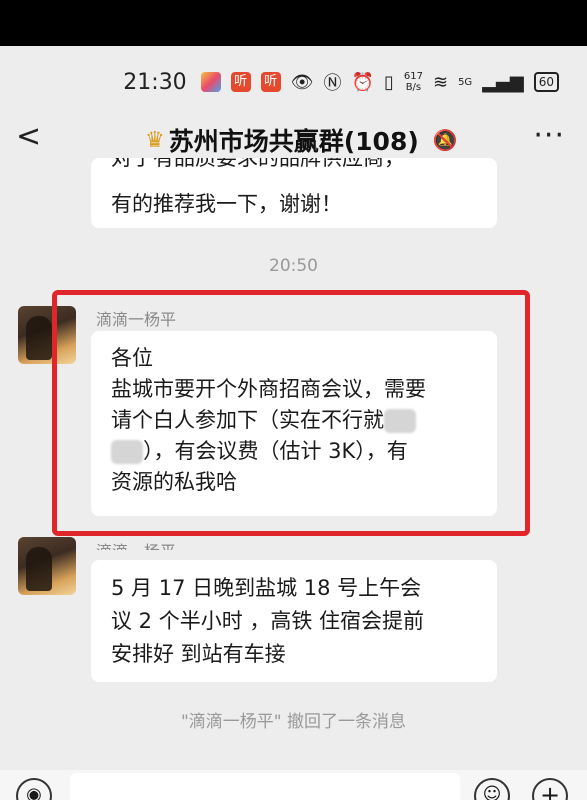 The image size is (587, 800). I want to click on eye-icon: 👁, so click(302, 82).